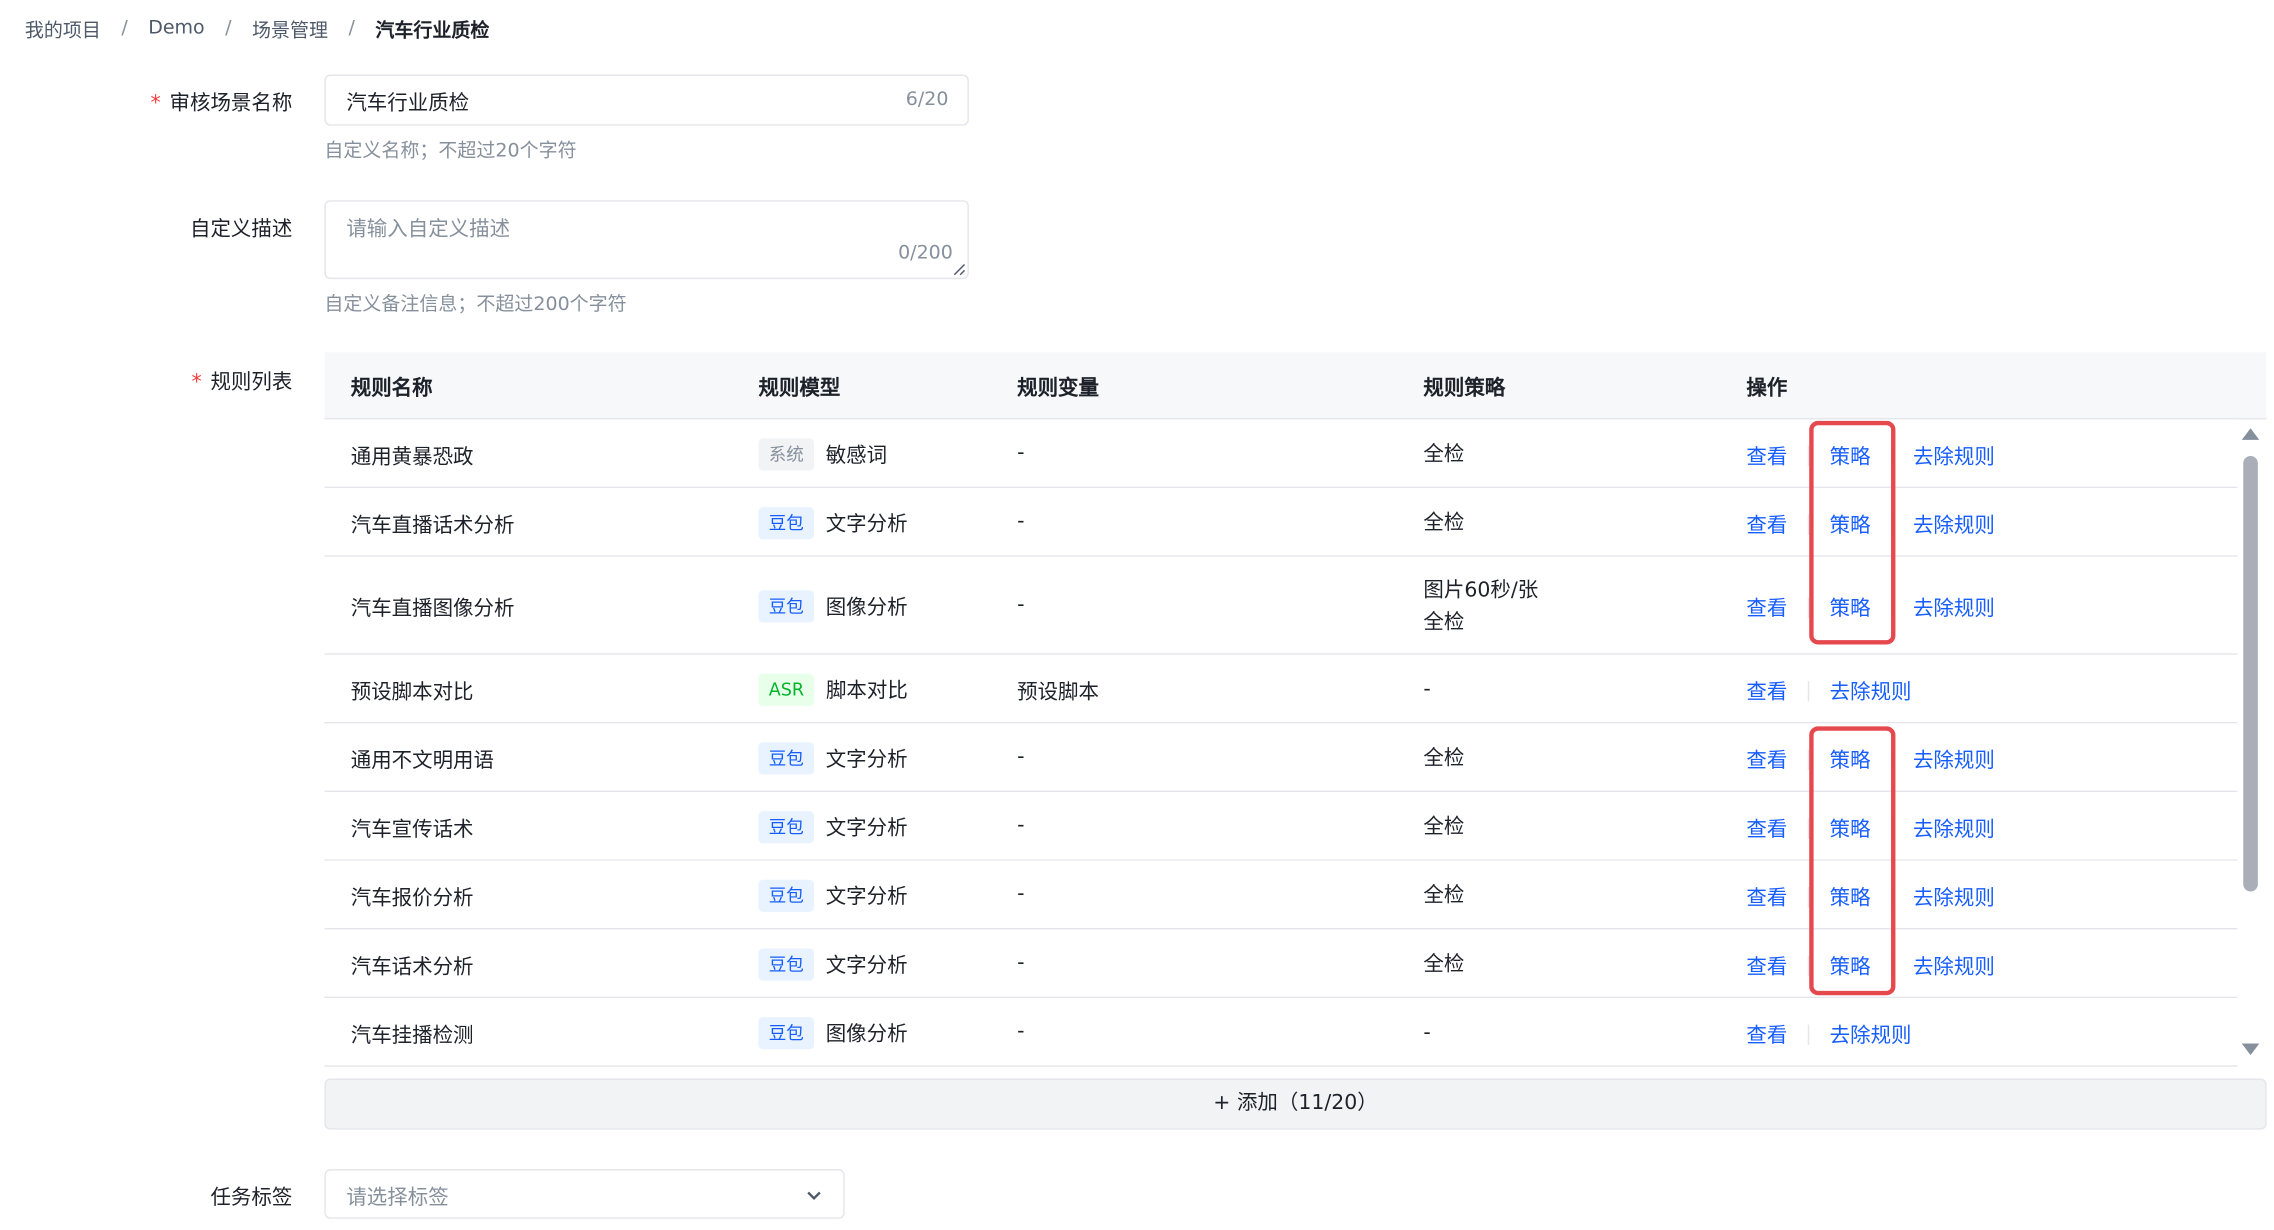 The height and width of the screenshot is (1230, 2274). I want to click on required-mark: *, so click(196, 383).